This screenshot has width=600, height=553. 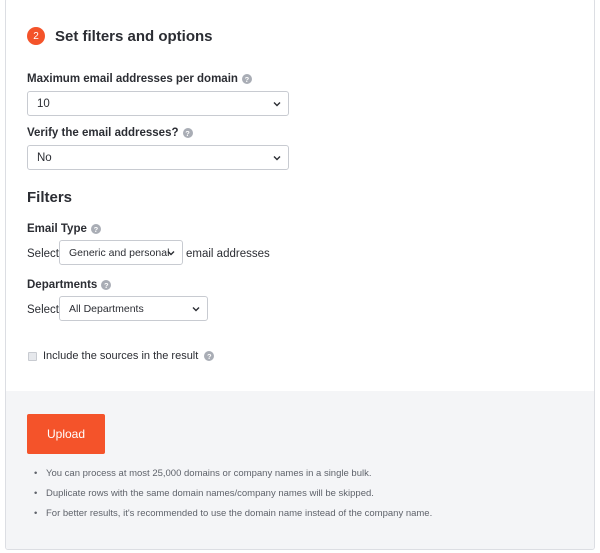 I want to click on departments-select: All Departments, so click(x=133, y=308).